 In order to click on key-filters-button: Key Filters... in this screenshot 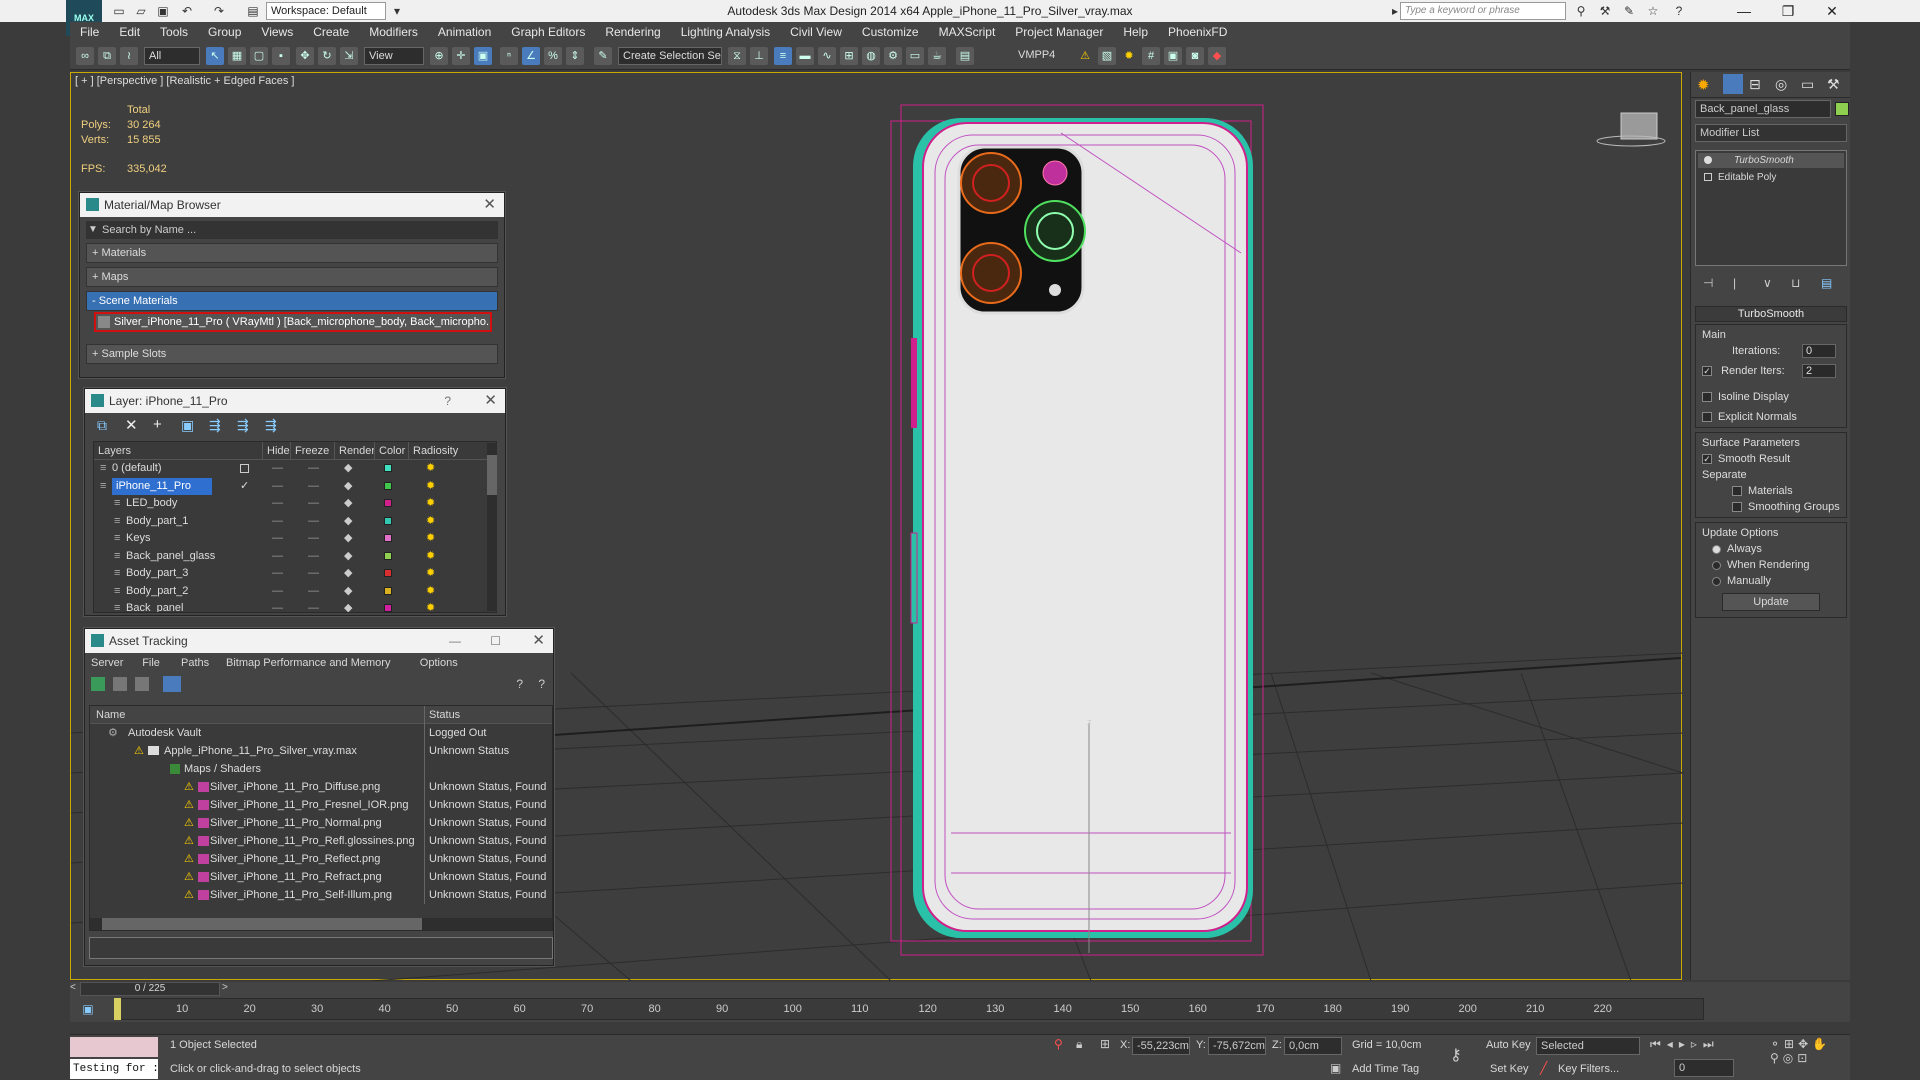, I will do `click(1588, 1069)`.